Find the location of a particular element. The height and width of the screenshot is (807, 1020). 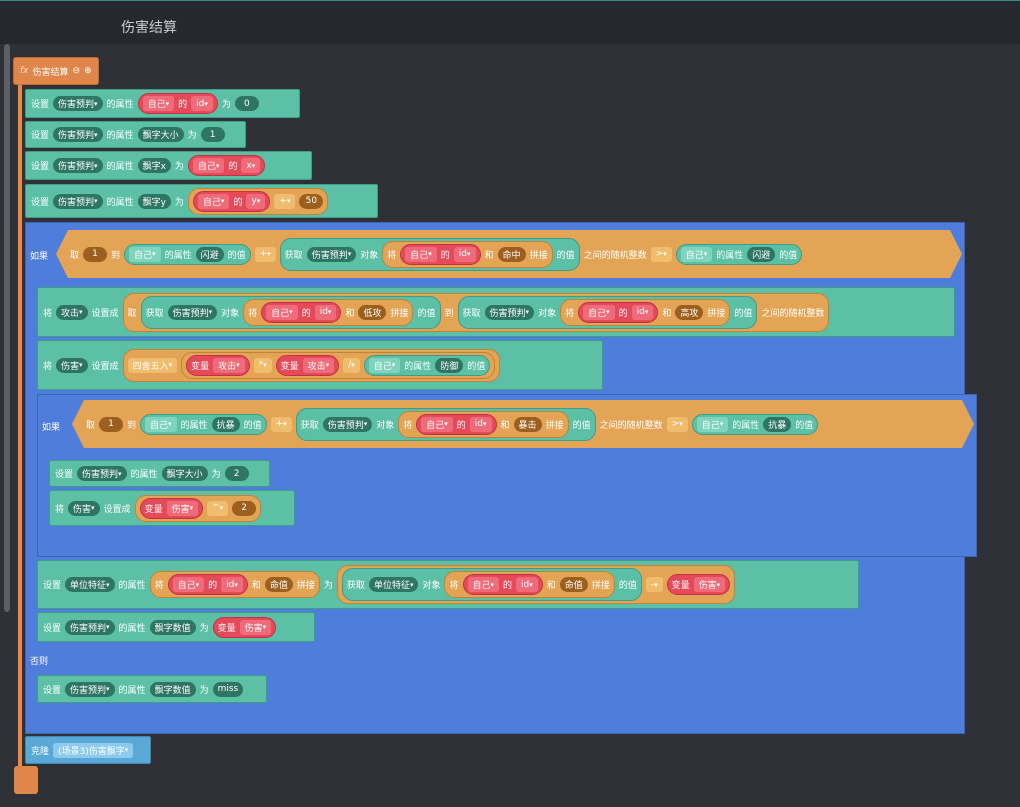

concat-expression: 将 自己 ▾ 的 id ▾ 和 命值 拼接 is located at coordinates (234, 584).